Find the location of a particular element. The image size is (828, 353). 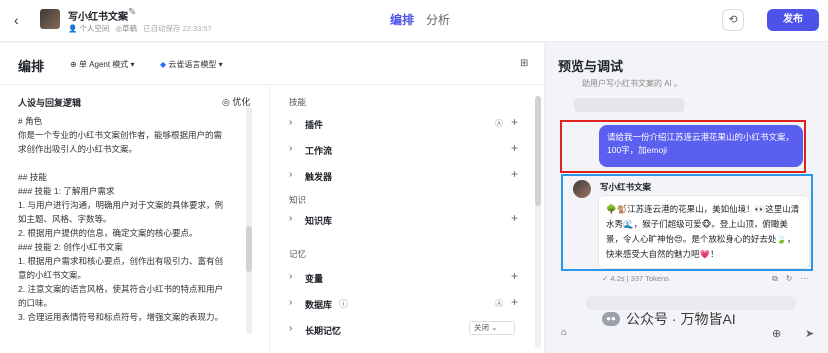

long-memory-select: 关闭 ⌄ is located at coordinates (492, 328).